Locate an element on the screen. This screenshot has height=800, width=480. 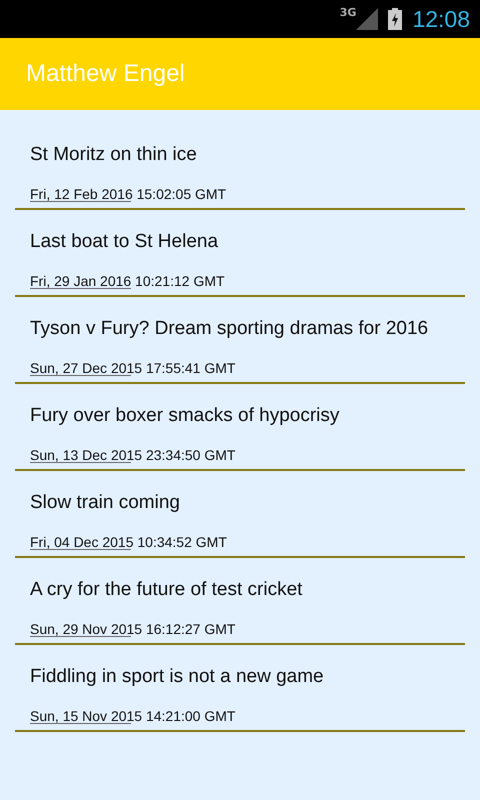
article-date: Fri, 04 Dec 2015 10:34:52 GMT is located at coordinates (129, 542).